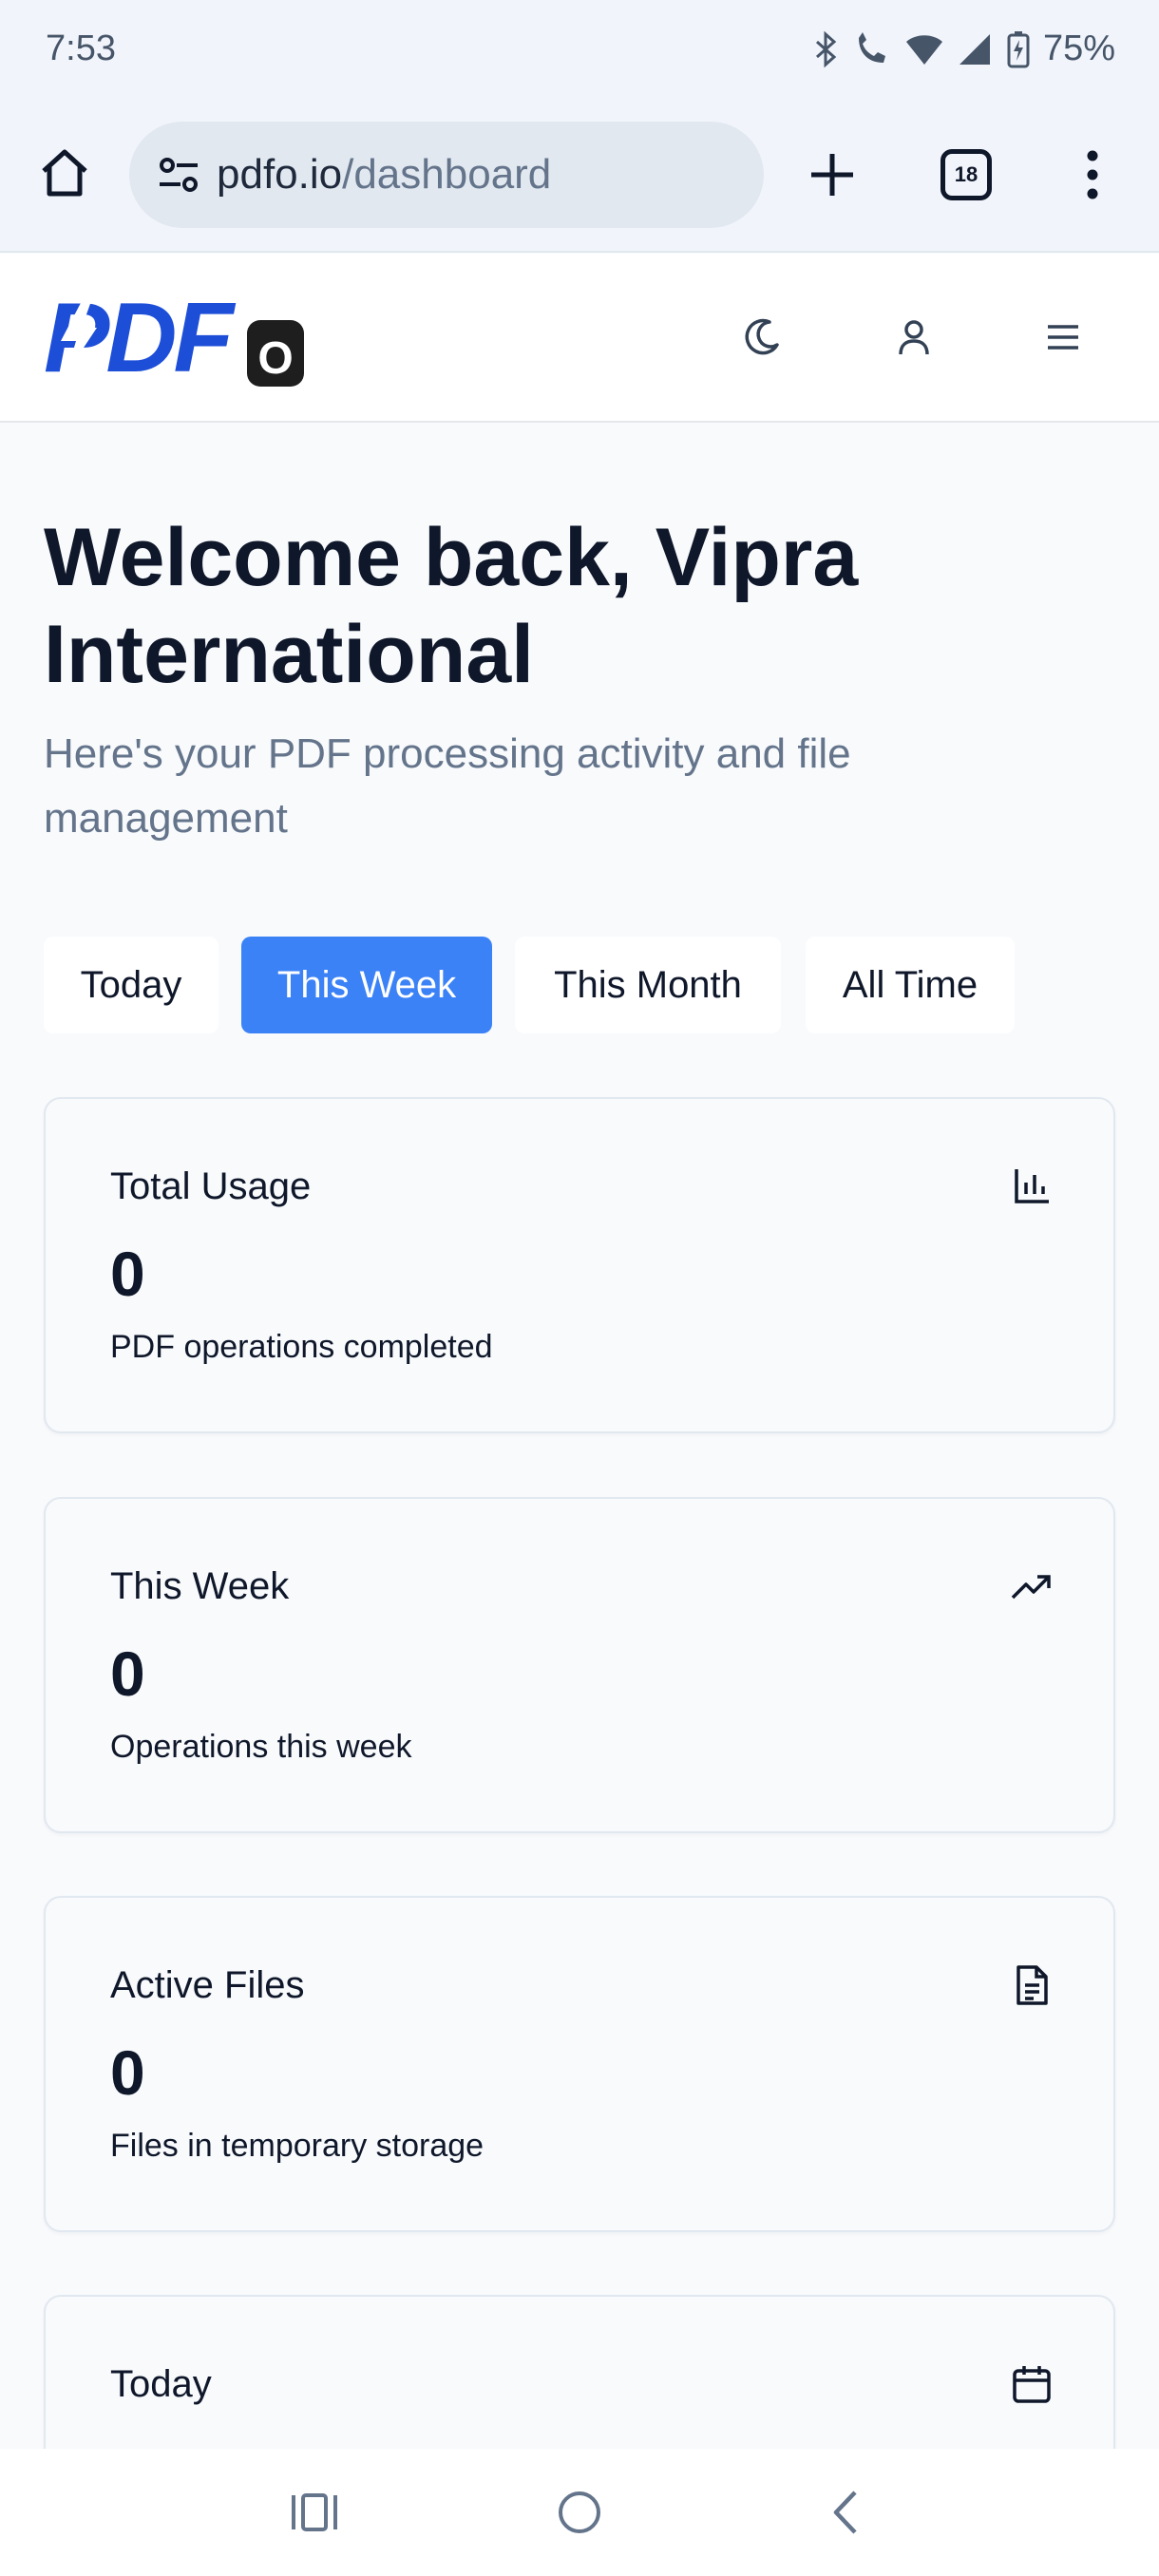  What do you see at coordinates (871, 47) in the screenshot?
I see `wifi-call-icon` at bounding box center [871, 47].